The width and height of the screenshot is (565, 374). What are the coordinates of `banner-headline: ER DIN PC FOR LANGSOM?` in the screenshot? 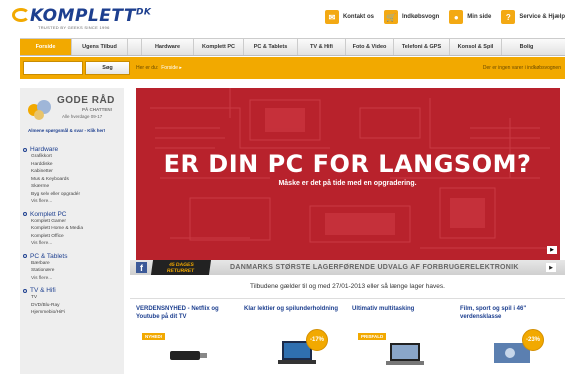 It's located at (347, 164).